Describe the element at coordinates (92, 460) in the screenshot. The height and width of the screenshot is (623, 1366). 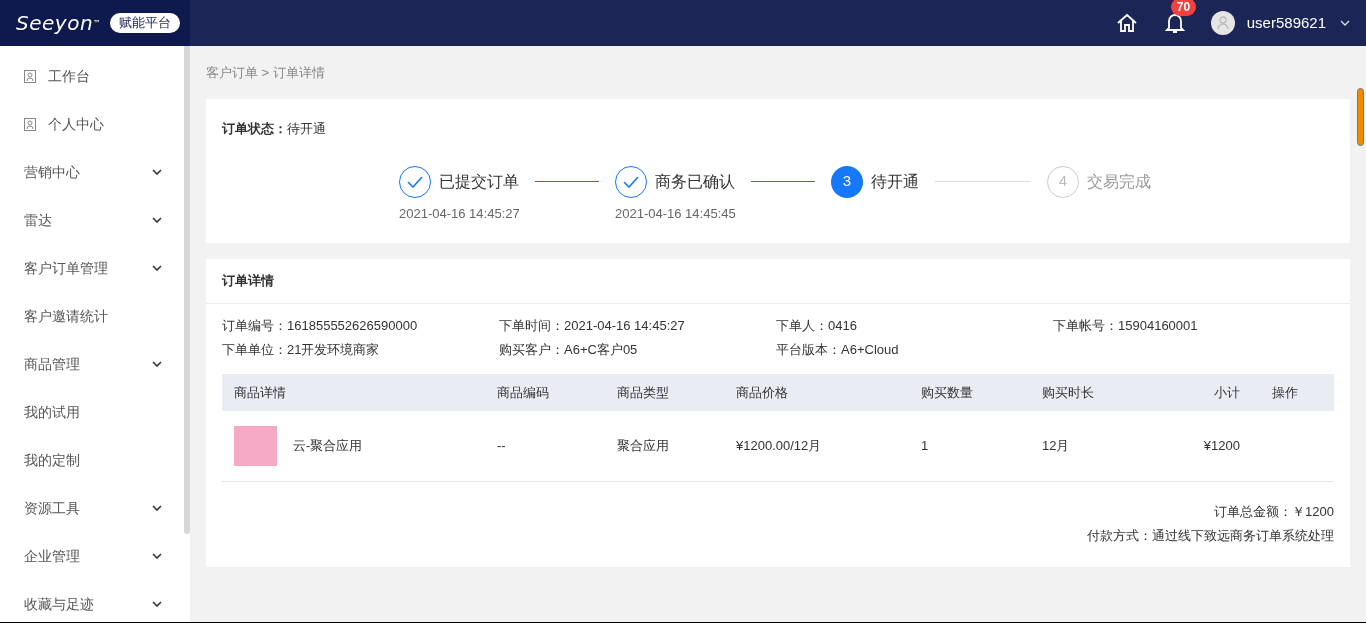
I see `sidebar-item: 我的定制` at that location.